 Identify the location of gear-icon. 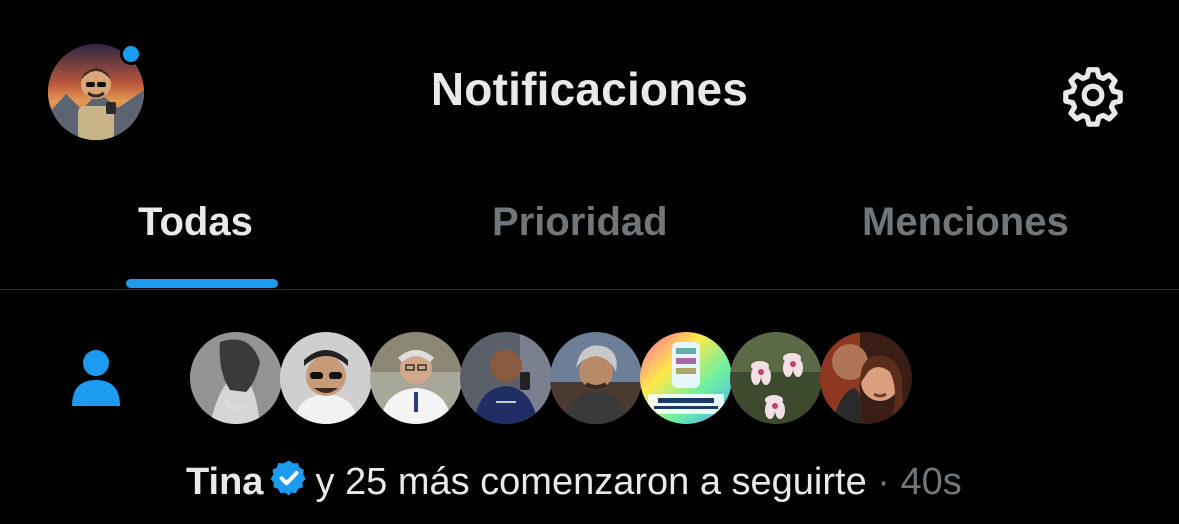
(1093, 97).